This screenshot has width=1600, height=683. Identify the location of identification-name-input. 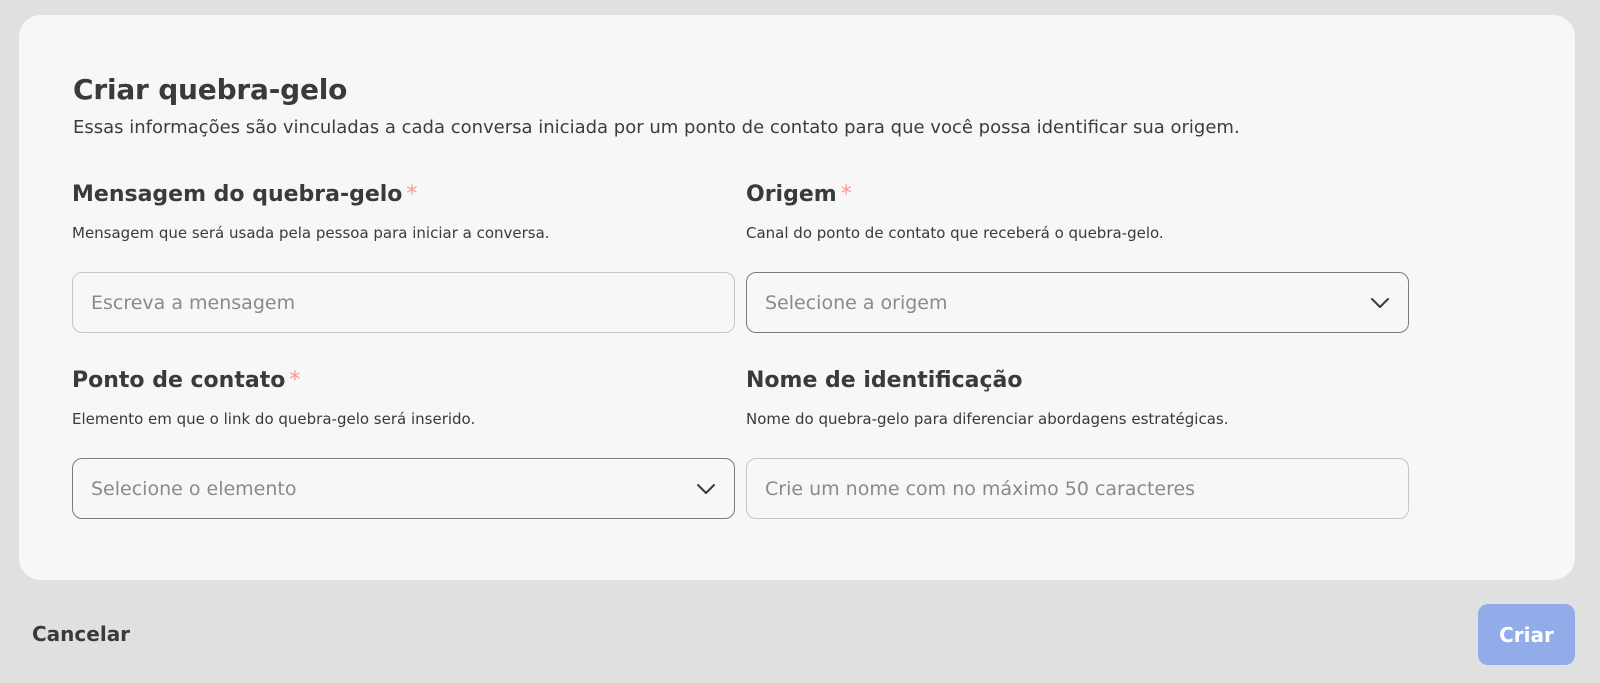
(1077, 488).